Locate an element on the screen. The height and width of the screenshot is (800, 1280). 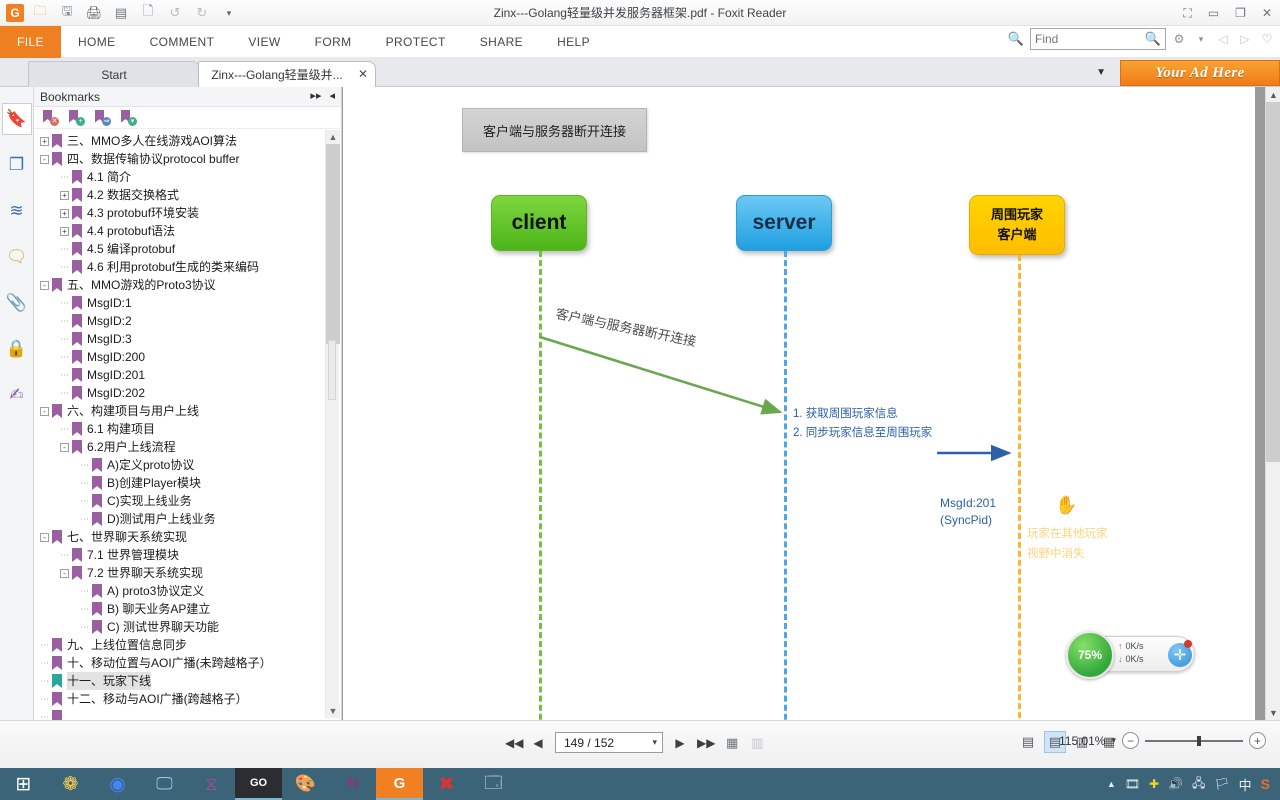
fit-page-icon: ▦ is located at coordinates (732, 743).